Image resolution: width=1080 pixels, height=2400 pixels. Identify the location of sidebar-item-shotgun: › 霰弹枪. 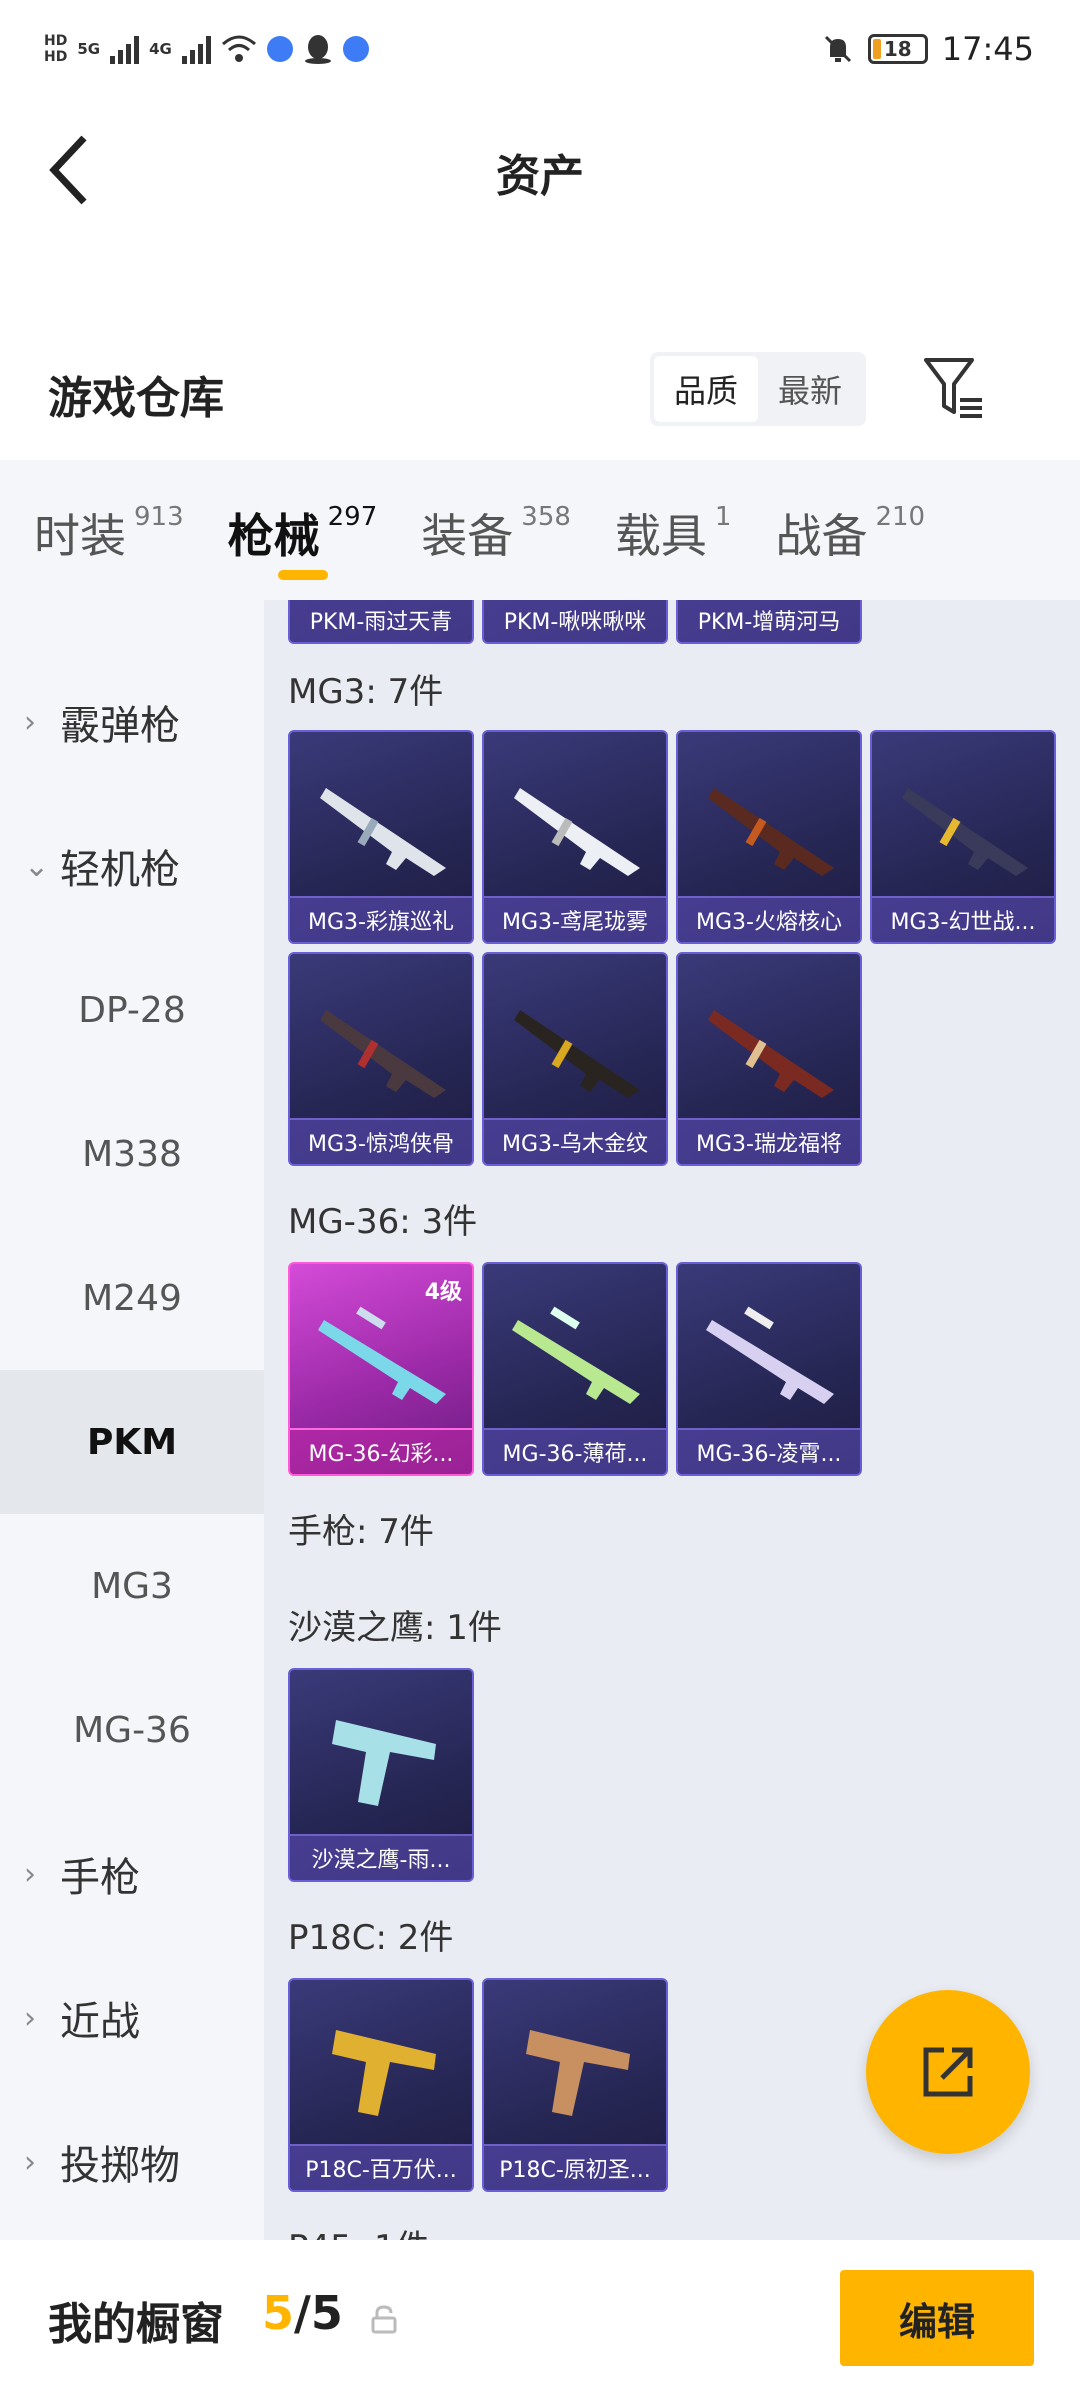
(132, 722).